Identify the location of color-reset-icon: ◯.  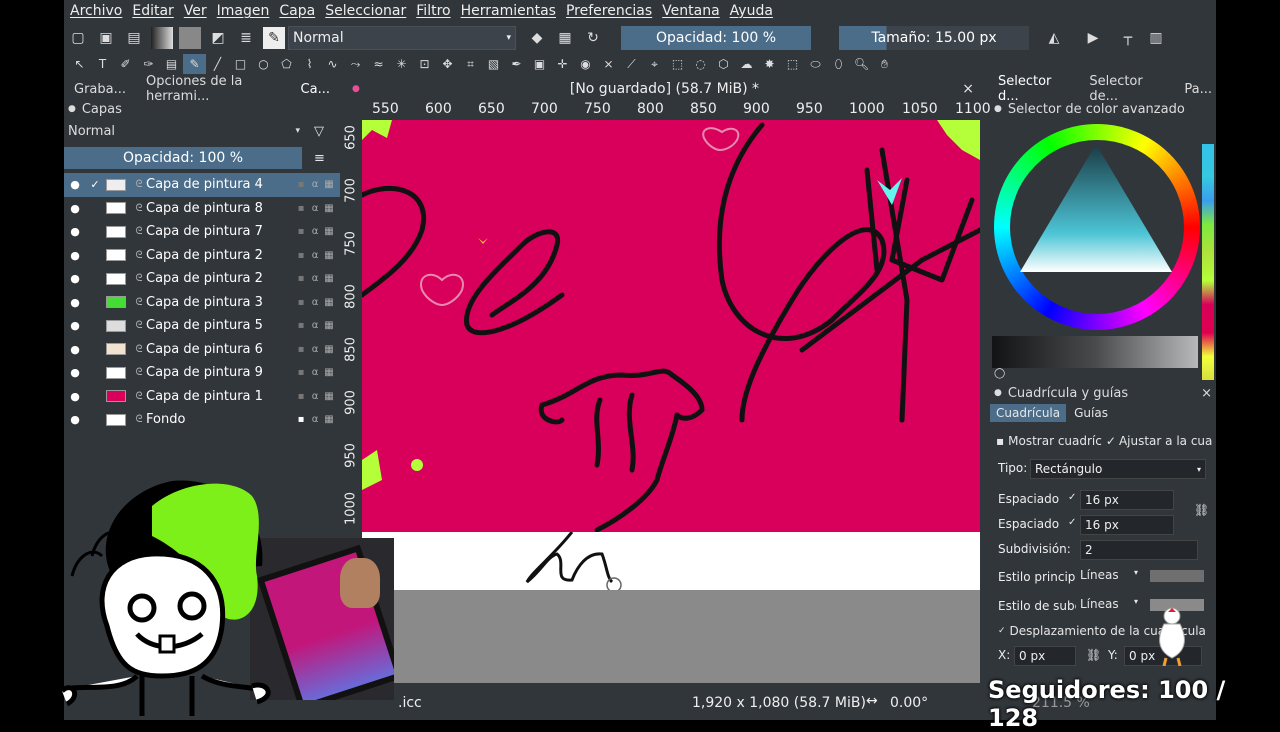
(999, 373).